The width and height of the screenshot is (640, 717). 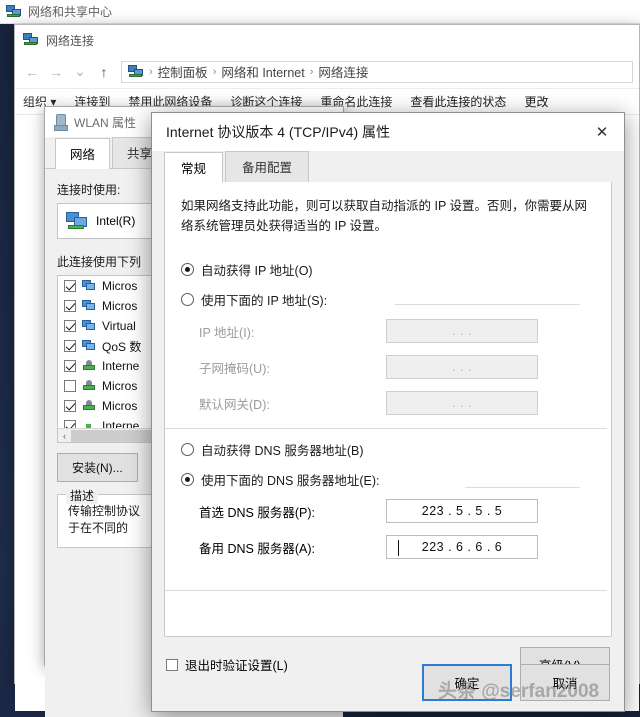 What do you see at coordinates (284, 226) in the screenshot?
I see `intro-text-line-2: 络系统管理员处获得适当的 IP 设置。` at bounding box center [284, 226].